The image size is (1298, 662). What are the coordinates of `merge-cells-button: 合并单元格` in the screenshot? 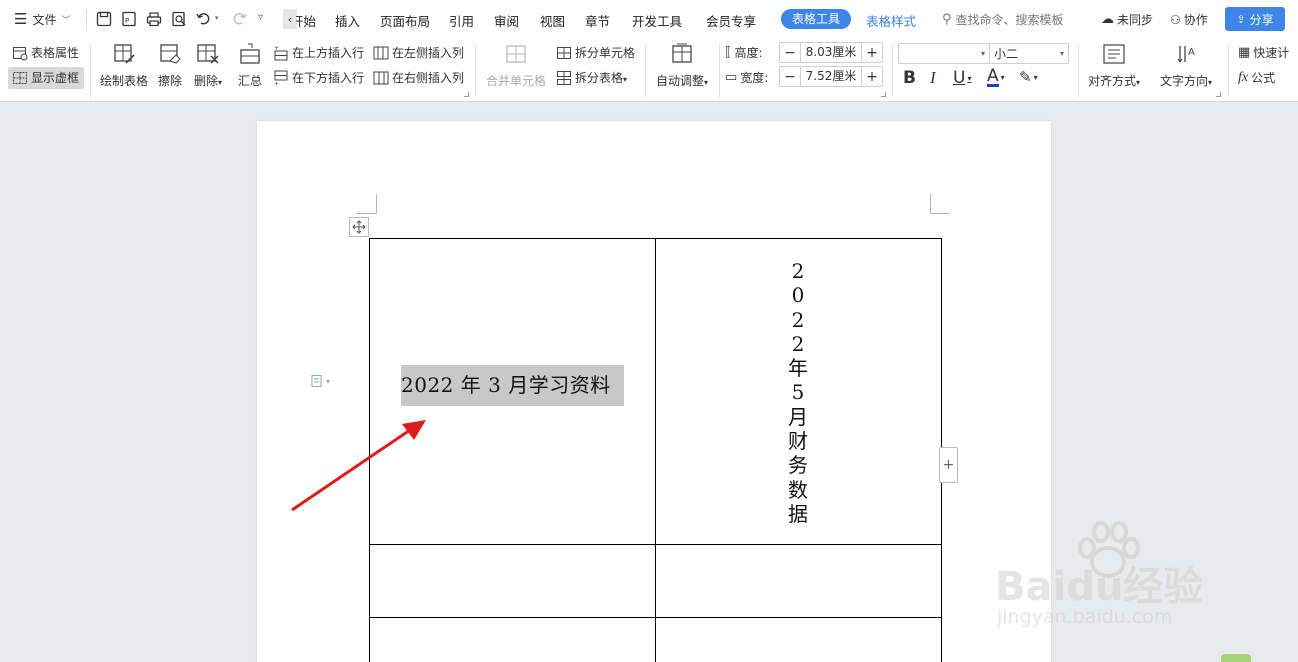 It's located at (516, 65).